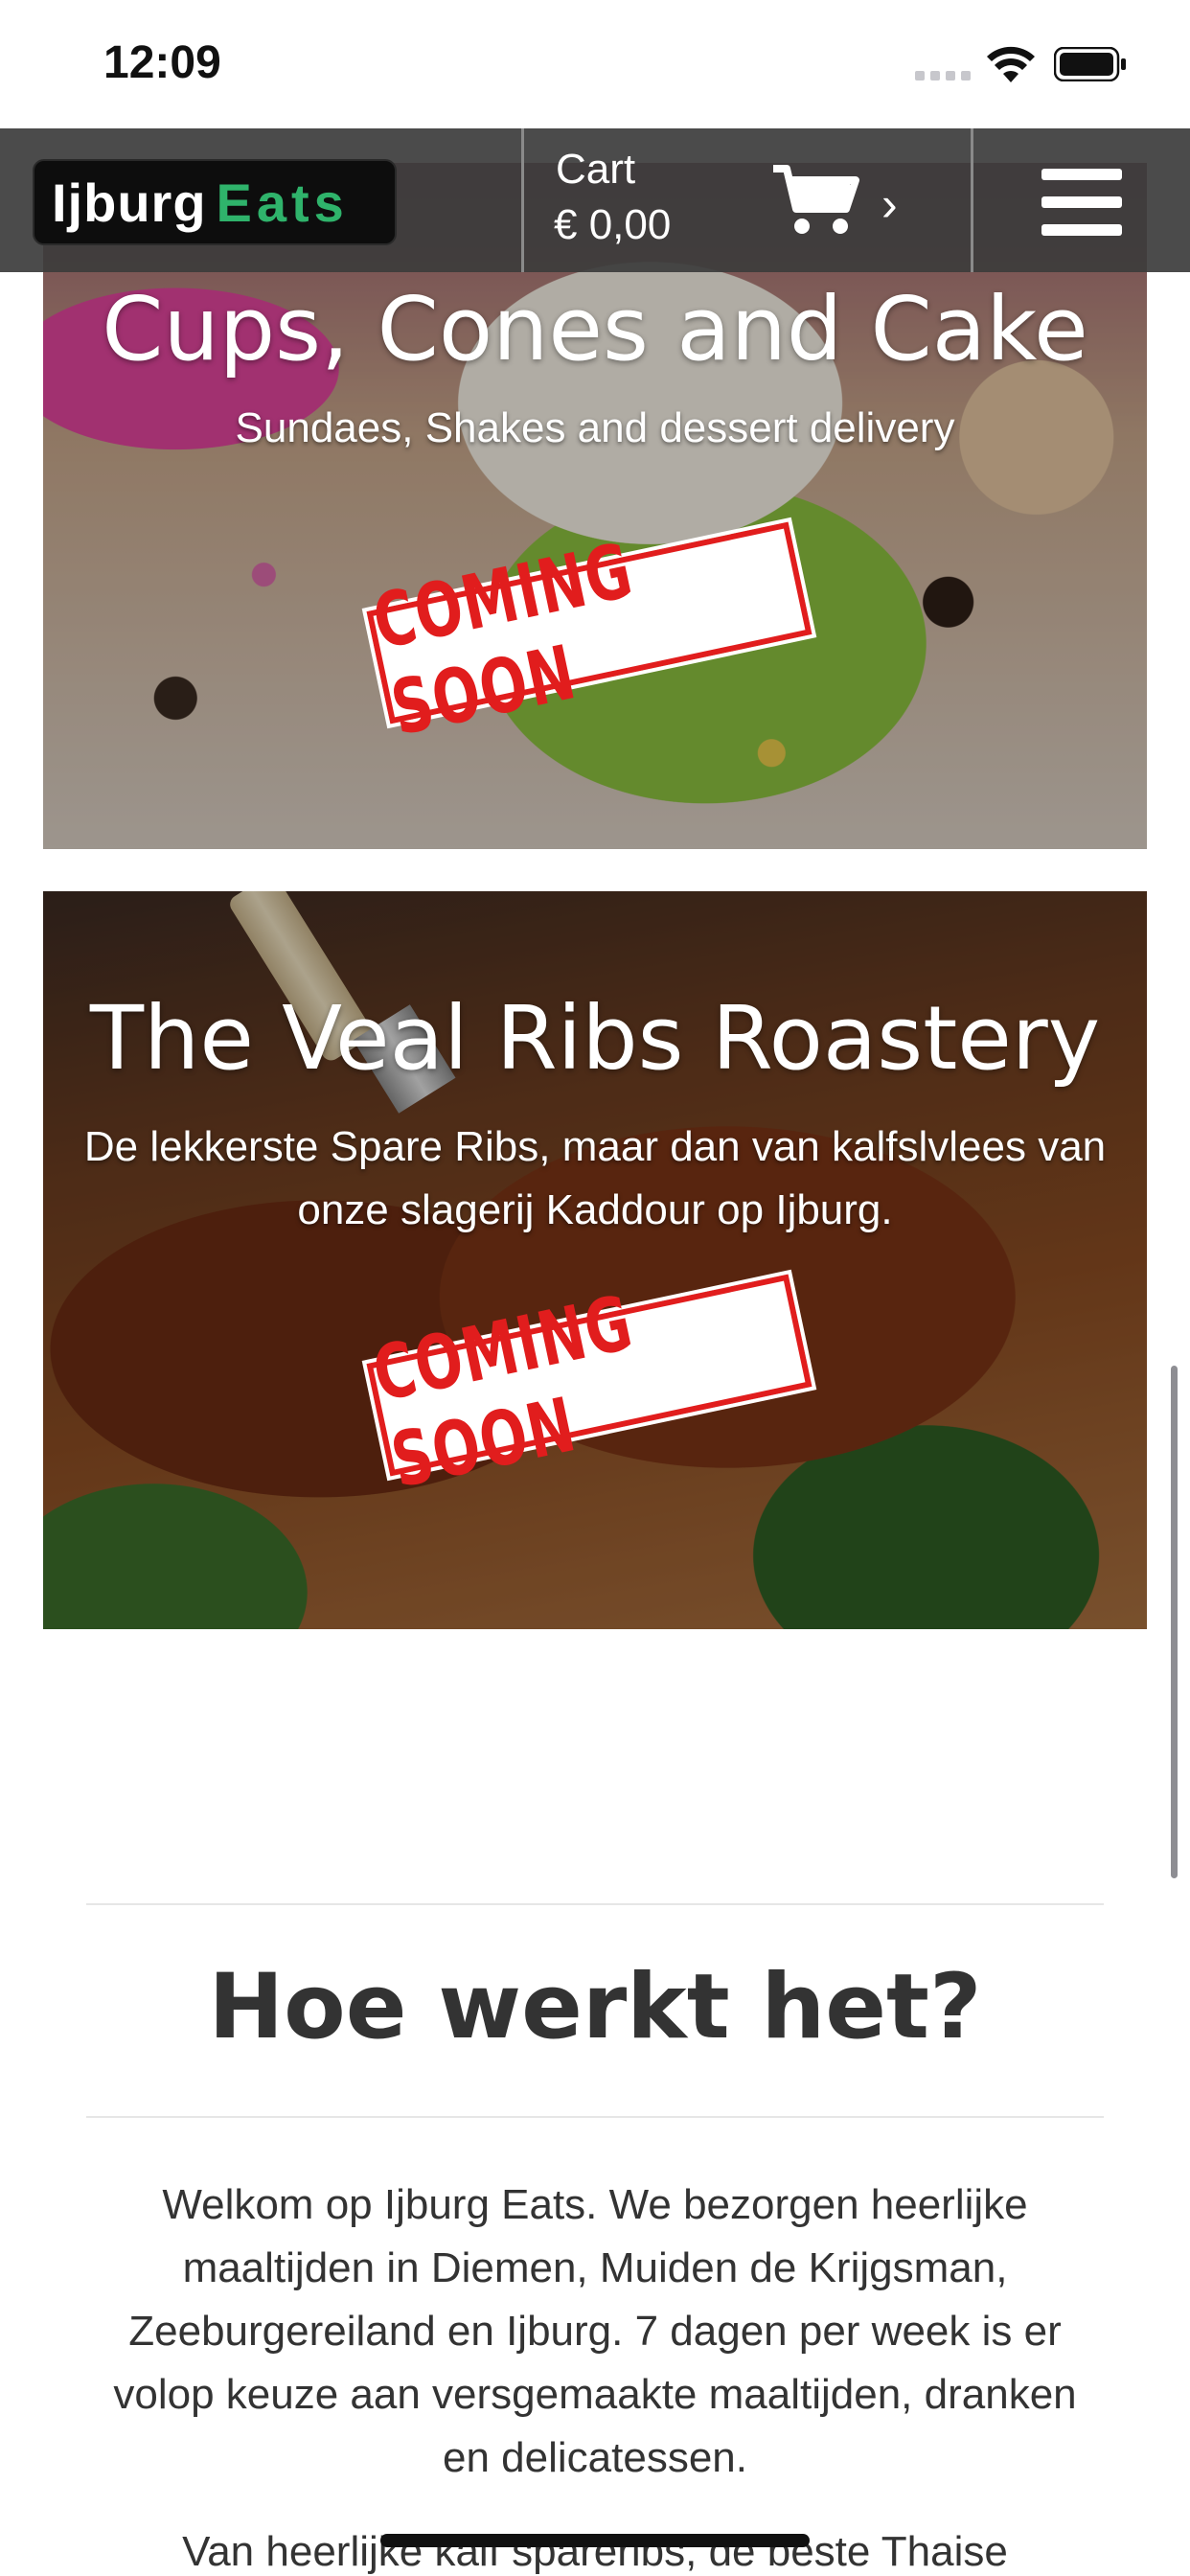 The width and height of the screenshot is (1190, 2576). I want to click on site-header: Ijburg Eats Cart € 0,00 ›, so click(595, 200).